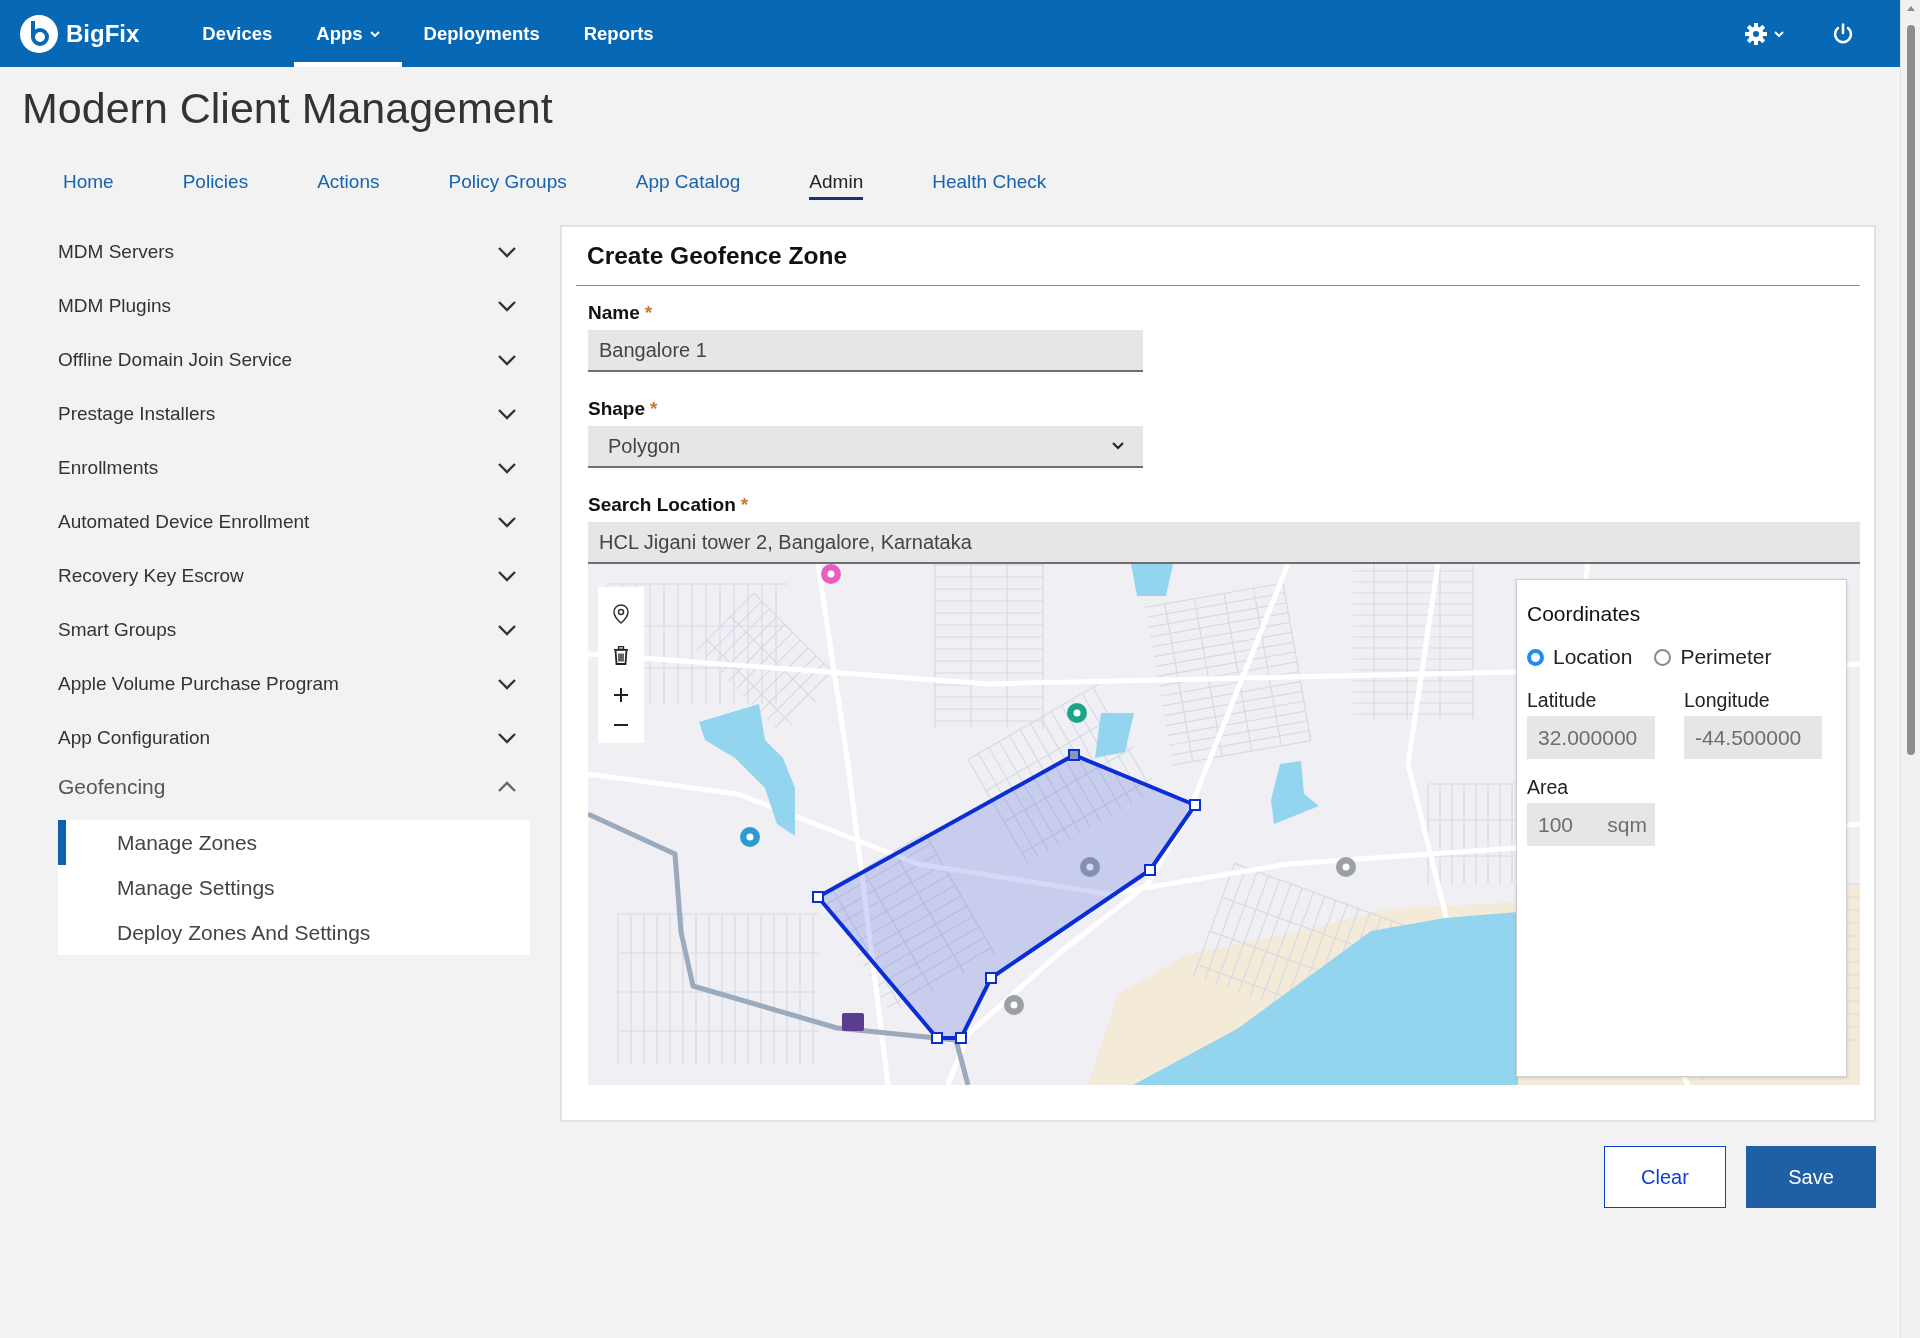 The height and width of the screenshot is (1338, 1920). I want to click on tab: Actions, so click(348, 185).